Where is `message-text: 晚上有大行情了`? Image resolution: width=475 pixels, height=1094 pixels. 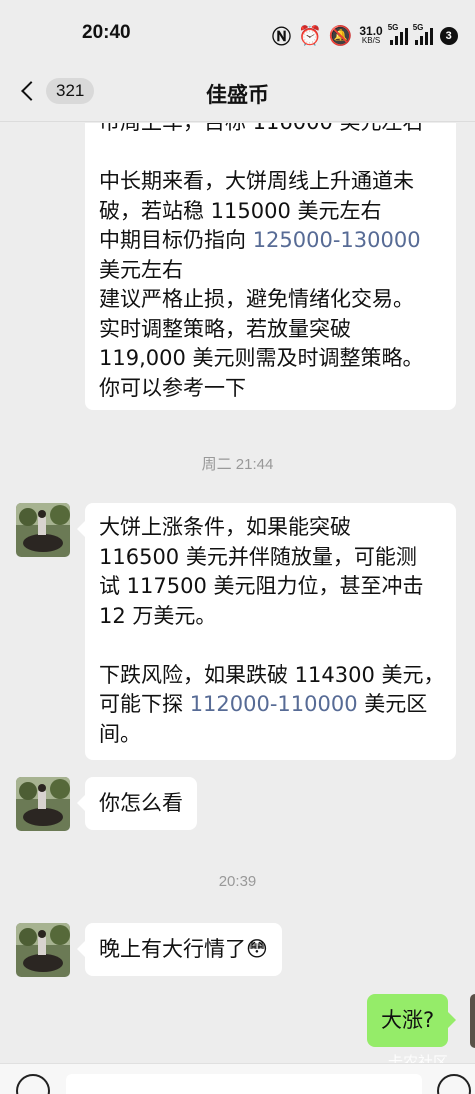 message-text: 晚上有大行情了 is located at coordinates (172, 949).